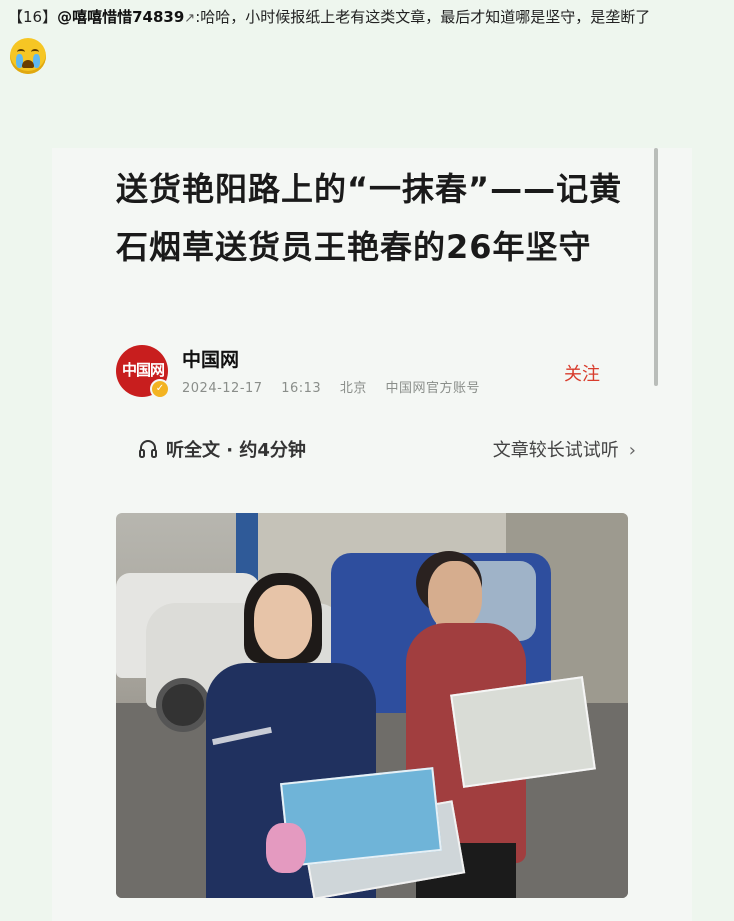 This screenshot has width=734, height=921. What do you see at coordinates (193, 450) in the screenshot?
I see `listen-prefix: 听全文` at bounding box center [193, 450].